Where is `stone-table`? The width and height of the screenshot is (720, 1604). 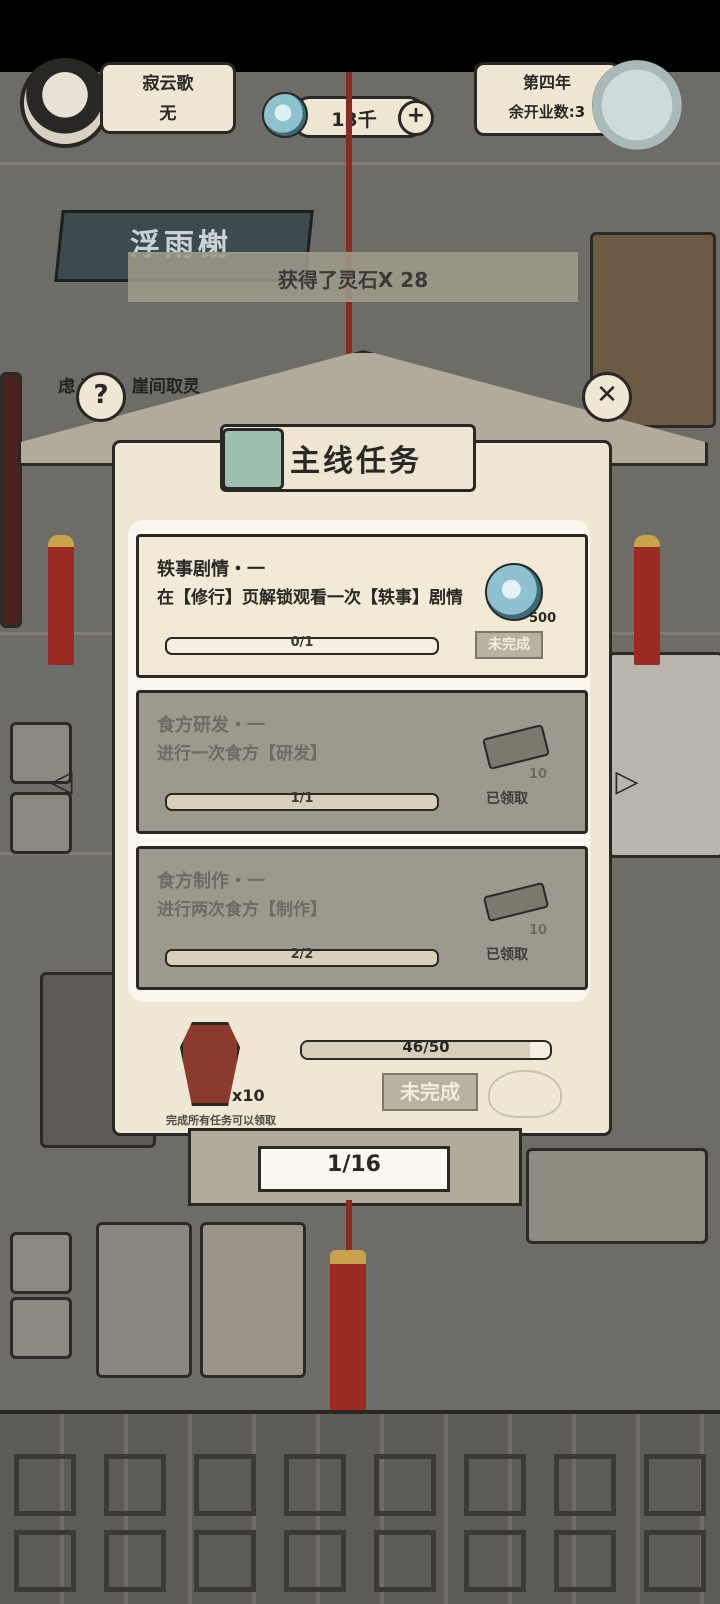
stone-table is located at coordinates (617, 1196).